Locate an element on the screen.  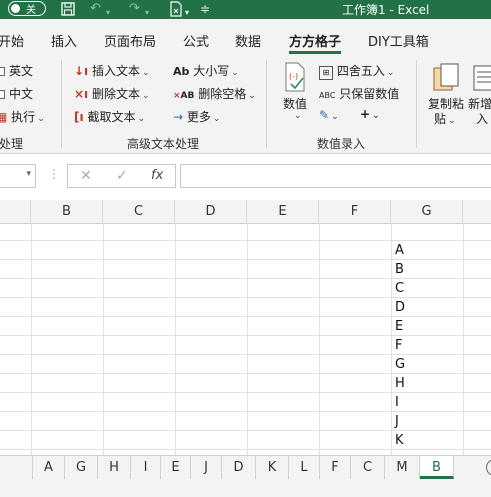
plus-button: + ⌄ is located at coordinates (370, 114).